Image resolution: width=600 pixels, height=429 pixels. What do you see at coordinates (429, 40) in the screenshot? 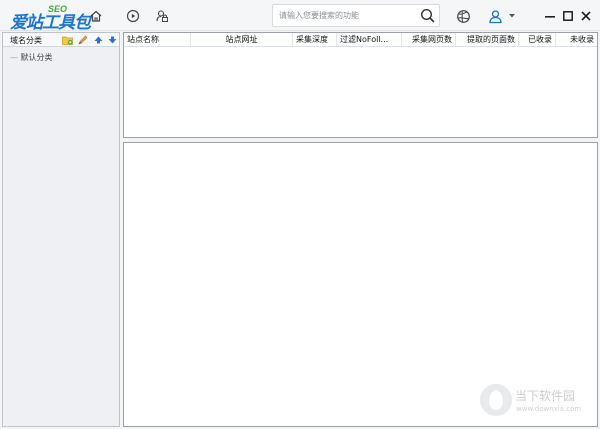
I see `column-header-pages-crawled: 采集网页数` at bounding box center [429, 40].